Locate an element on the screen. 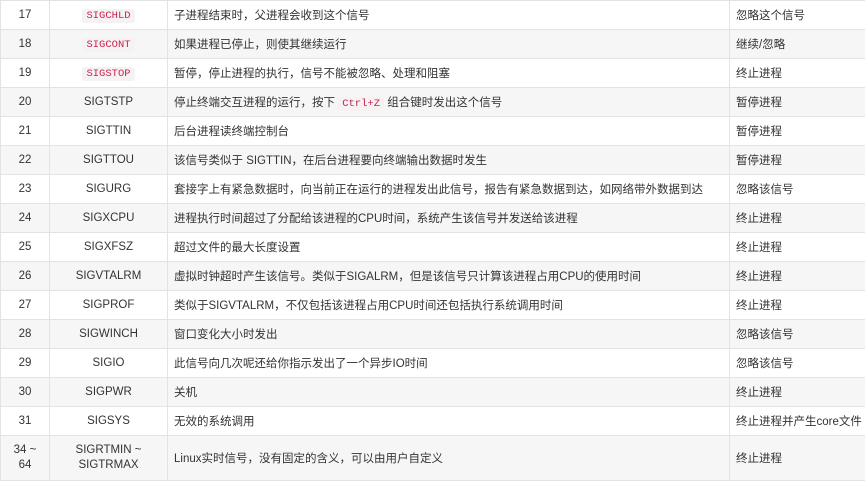 Image resolution: width=865 pixels, height=484 pixels. signal-name: SIGVTALRM is located at coordinates (108, 276).